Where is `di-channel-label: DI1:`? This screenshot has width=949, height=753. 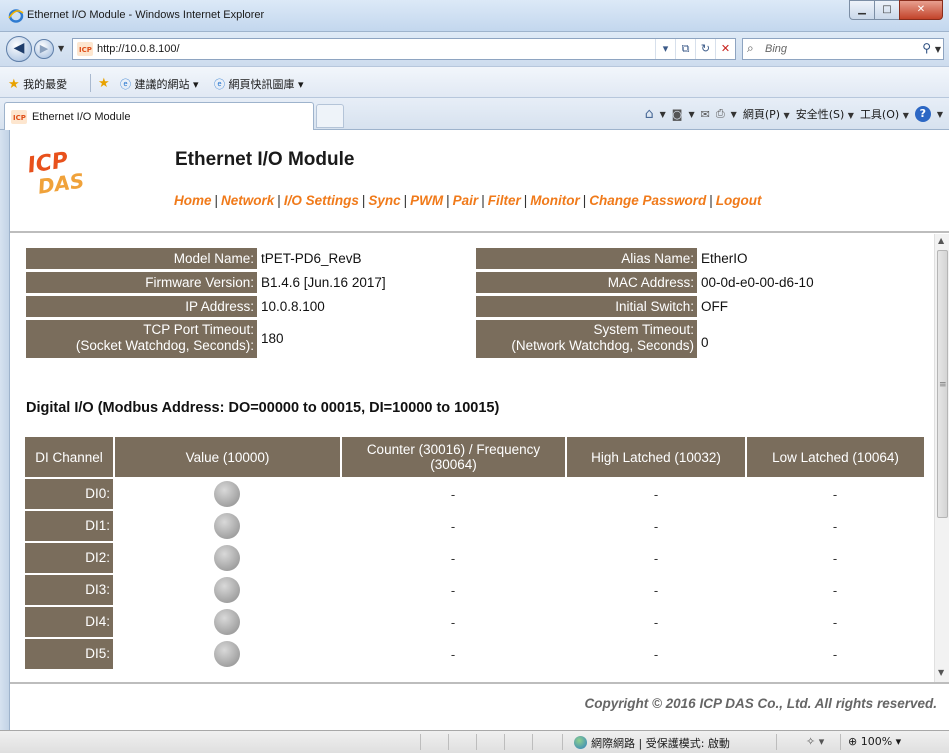
di-channel-label: DI1: is located at coordinates (69, 526).